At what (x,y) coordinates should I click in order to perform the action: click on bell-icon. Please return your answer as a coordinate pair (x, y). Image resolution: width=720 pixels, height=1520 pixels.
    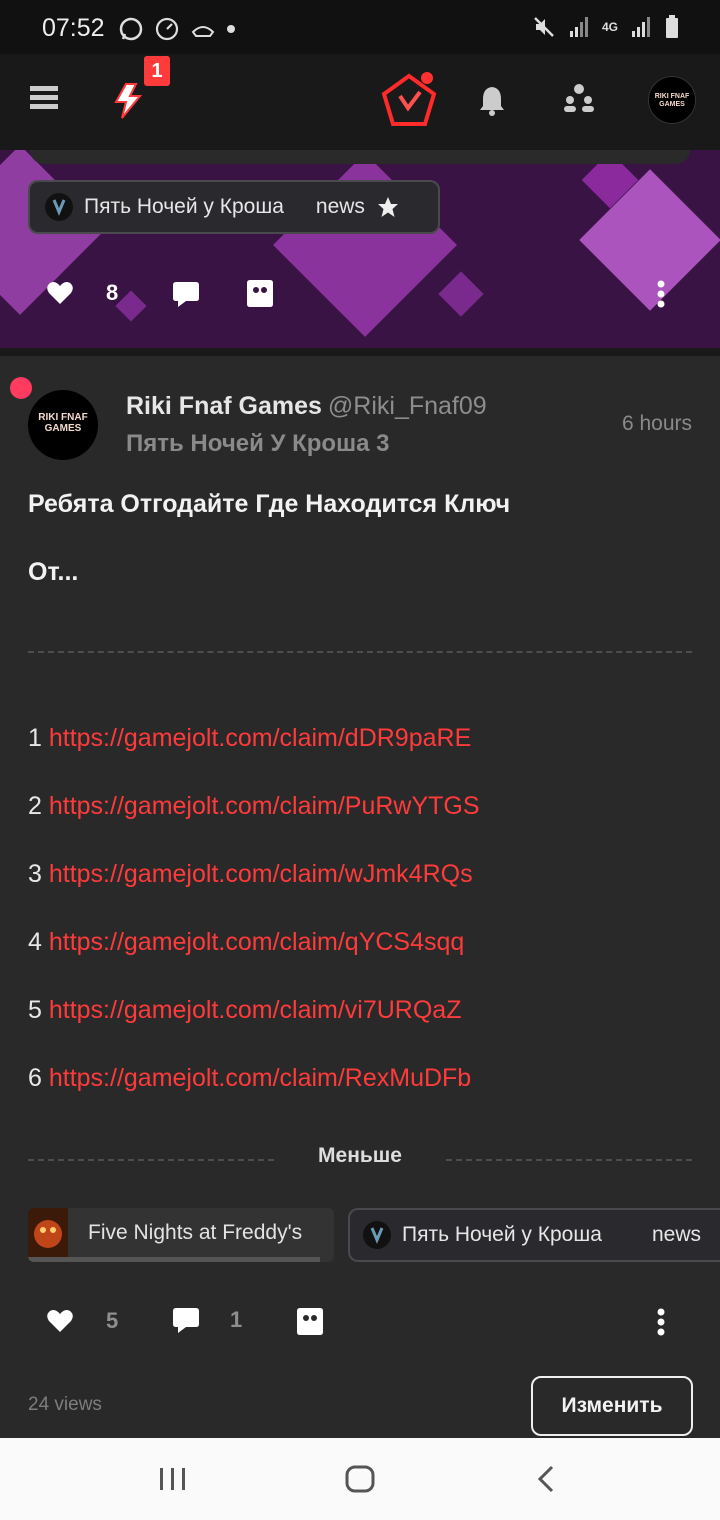
    Looking at the image, I should click on (492, 100).